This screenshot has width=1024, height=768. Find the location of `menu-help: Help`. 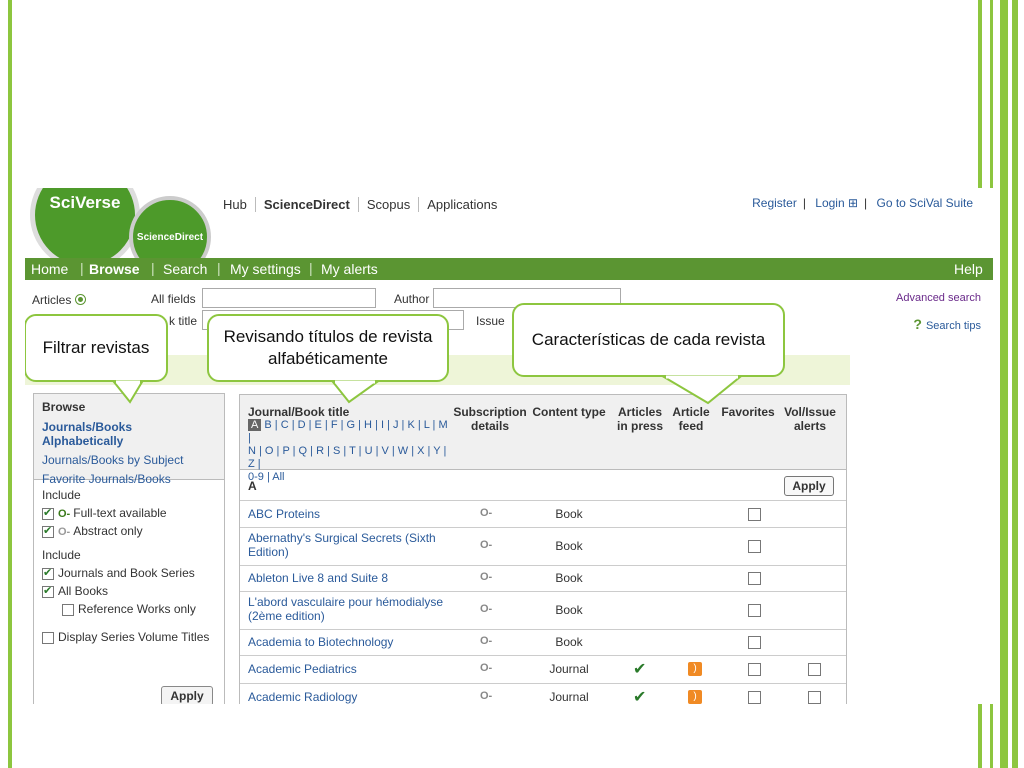

menu-help: Help is located at coordinates (968, 269).